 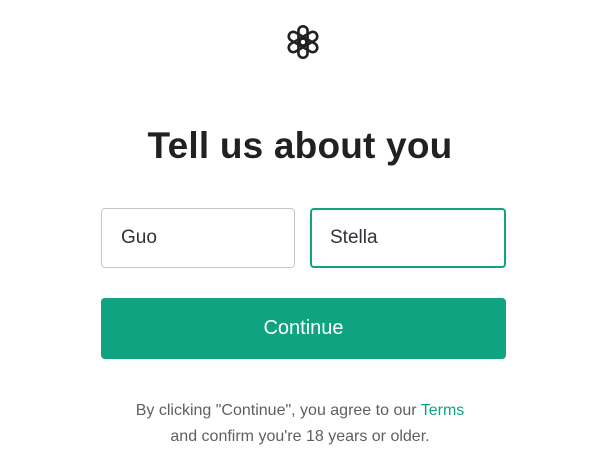 I want to click on legal-prefix-text: By clicking "Continue", you agree to our, so click(x=278, y=410).